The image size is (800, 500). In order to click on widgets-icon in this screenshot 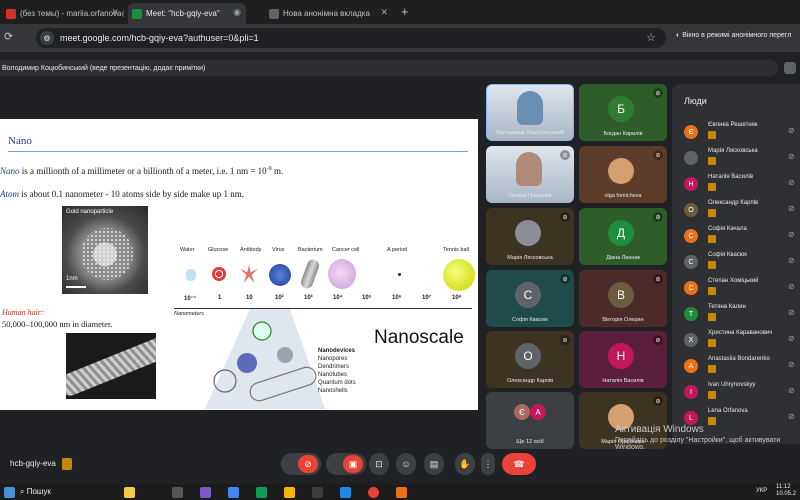, I will do `click(129, 492)`.